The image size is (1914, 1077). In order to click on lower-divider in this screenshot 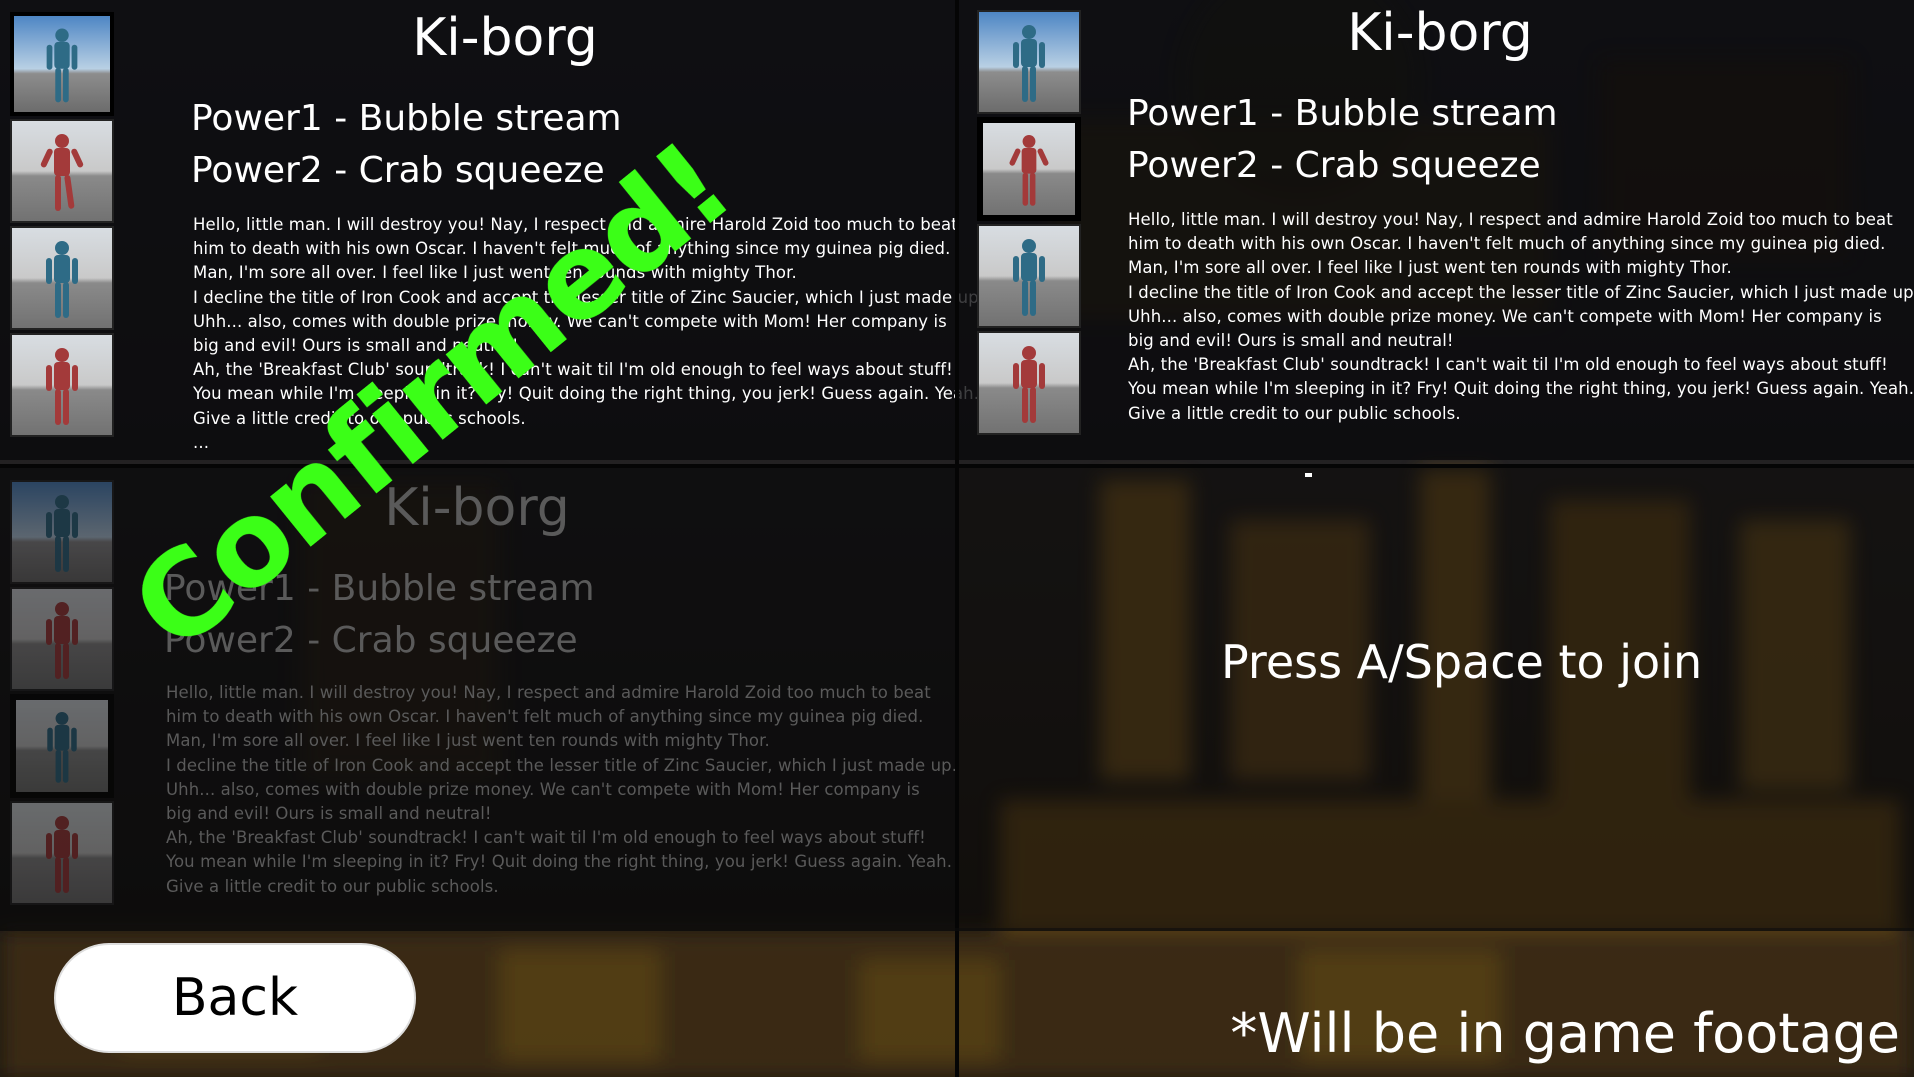, I will do `click(957, 929)`.